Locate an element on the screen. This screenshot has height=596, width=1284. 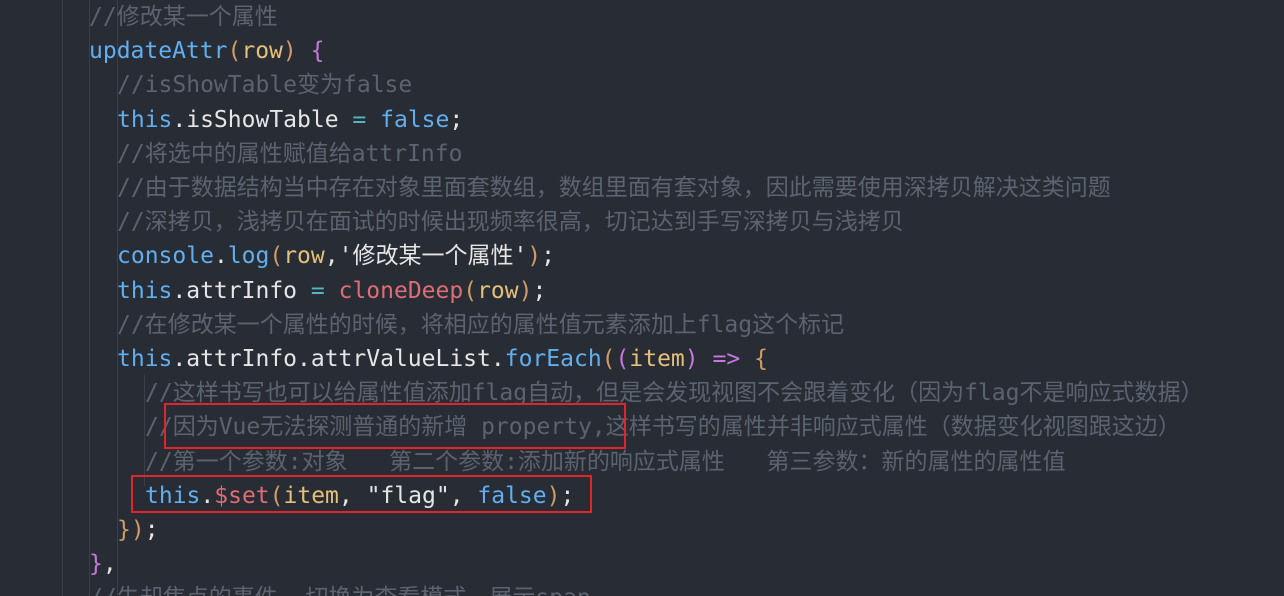
code-line: //修改某一个属性 is located at coordinates (183, 17).